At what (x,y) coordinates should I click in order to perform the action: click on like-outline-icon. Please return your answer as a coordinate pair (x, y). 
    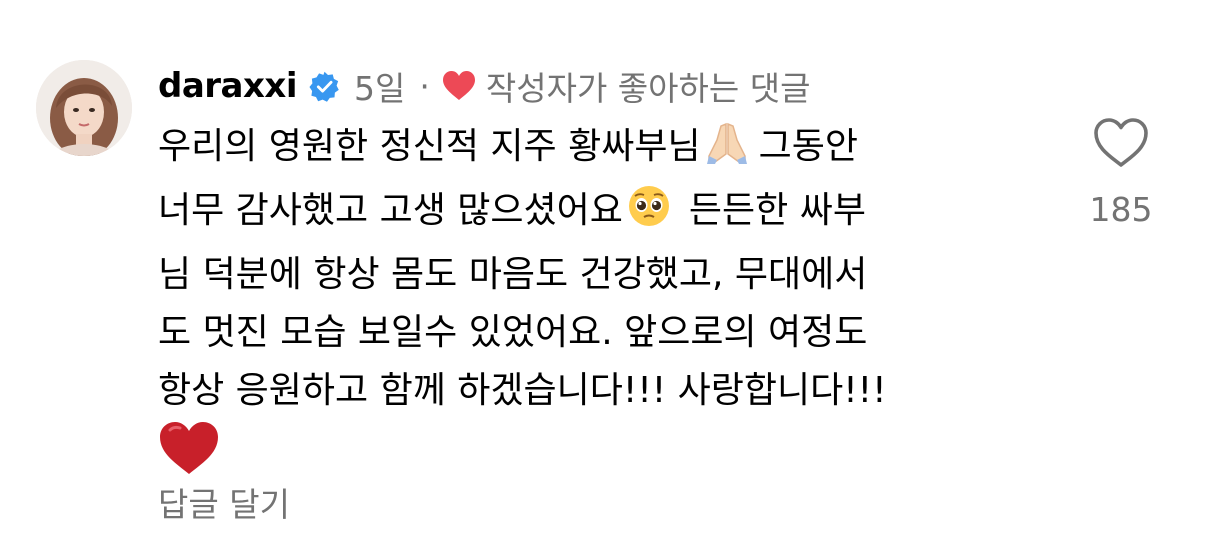
    Looking at the image, I should click on (1121, 143).